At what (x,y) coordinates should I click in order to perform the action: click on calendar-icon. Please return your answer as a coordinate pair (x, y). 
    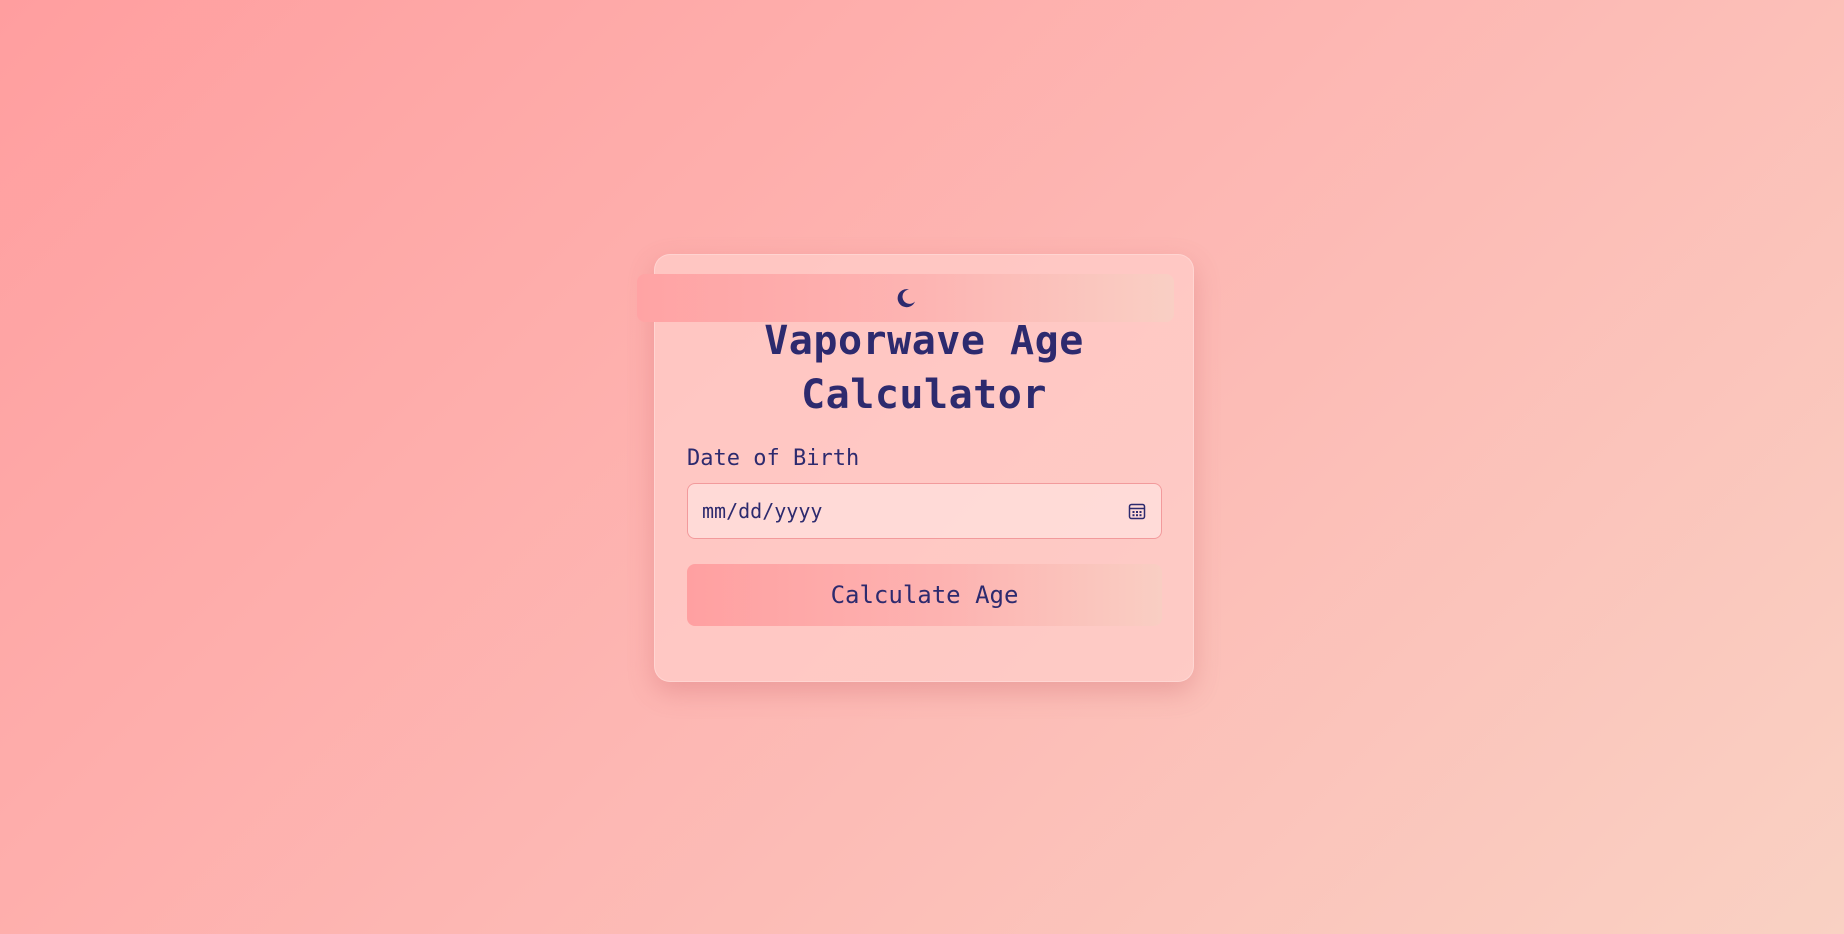
    Looking at the image, I should click on (1137, 511).